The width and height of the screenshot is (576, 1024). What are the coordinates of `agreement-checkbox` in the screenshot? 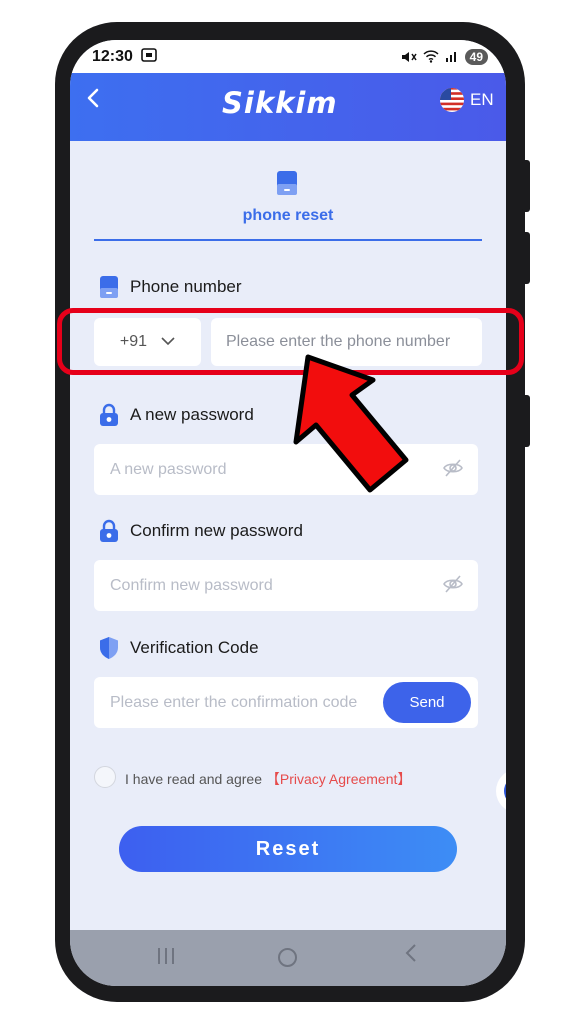 It's located at (105, 777).